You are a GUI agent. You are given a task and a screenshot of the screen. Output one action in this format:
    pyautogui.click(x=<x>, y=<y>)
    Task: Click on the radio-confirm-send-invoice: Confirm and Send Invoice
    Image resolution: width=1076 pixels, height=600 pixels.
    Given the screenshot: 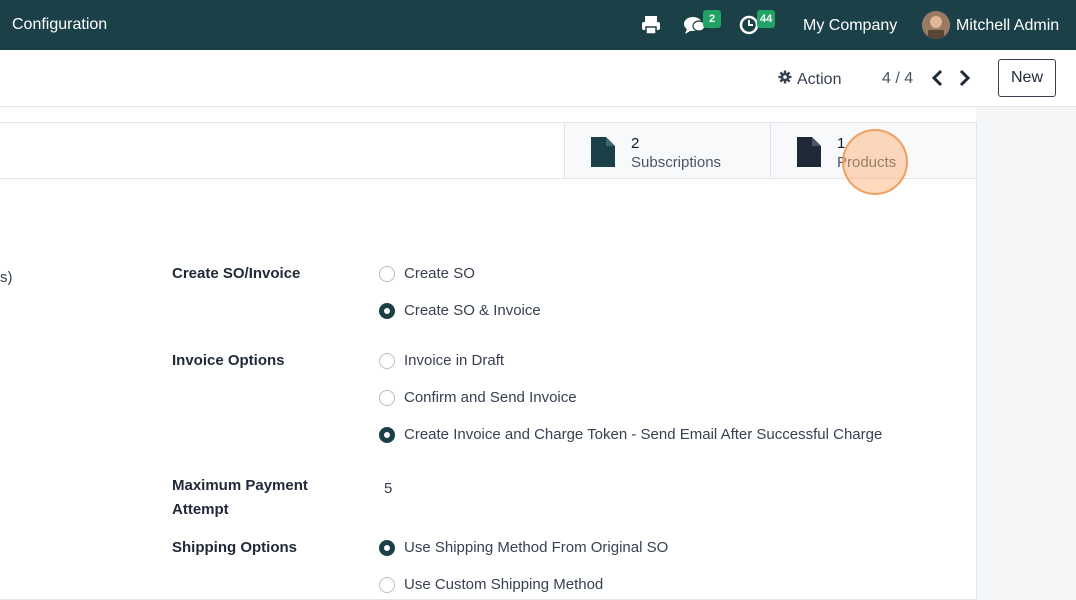 What is the action you would take?
    pyautogui.click(x=478, y=397)
    